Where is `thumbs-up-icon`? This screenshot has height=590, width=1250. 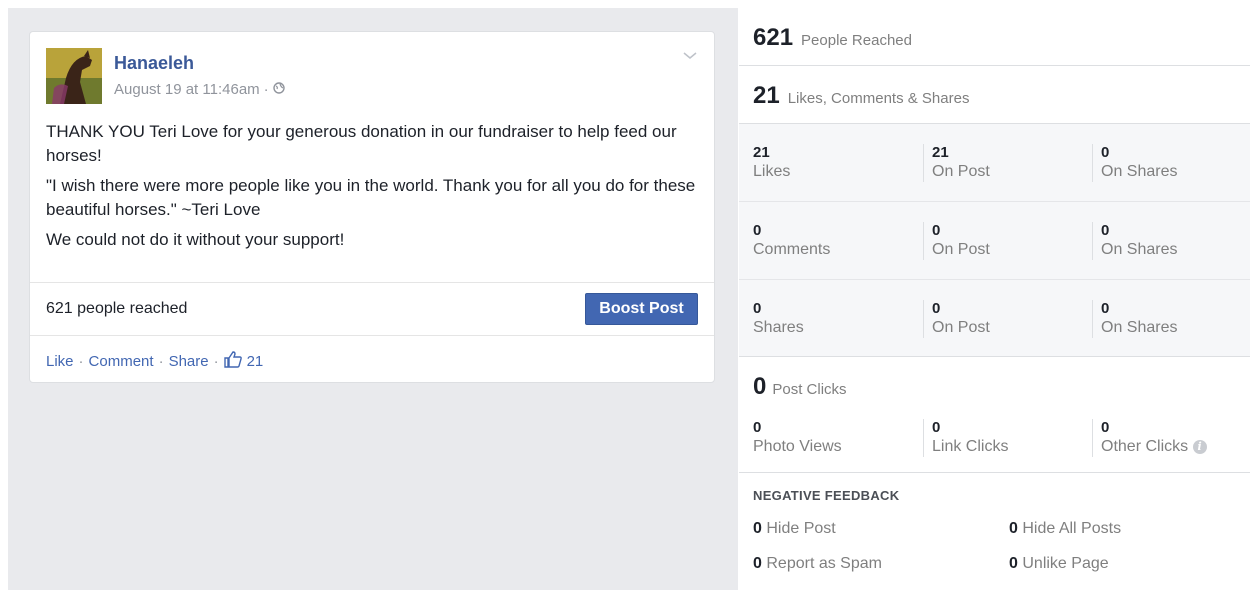
thumbs-up-icon is located at coordinates (232, 361).